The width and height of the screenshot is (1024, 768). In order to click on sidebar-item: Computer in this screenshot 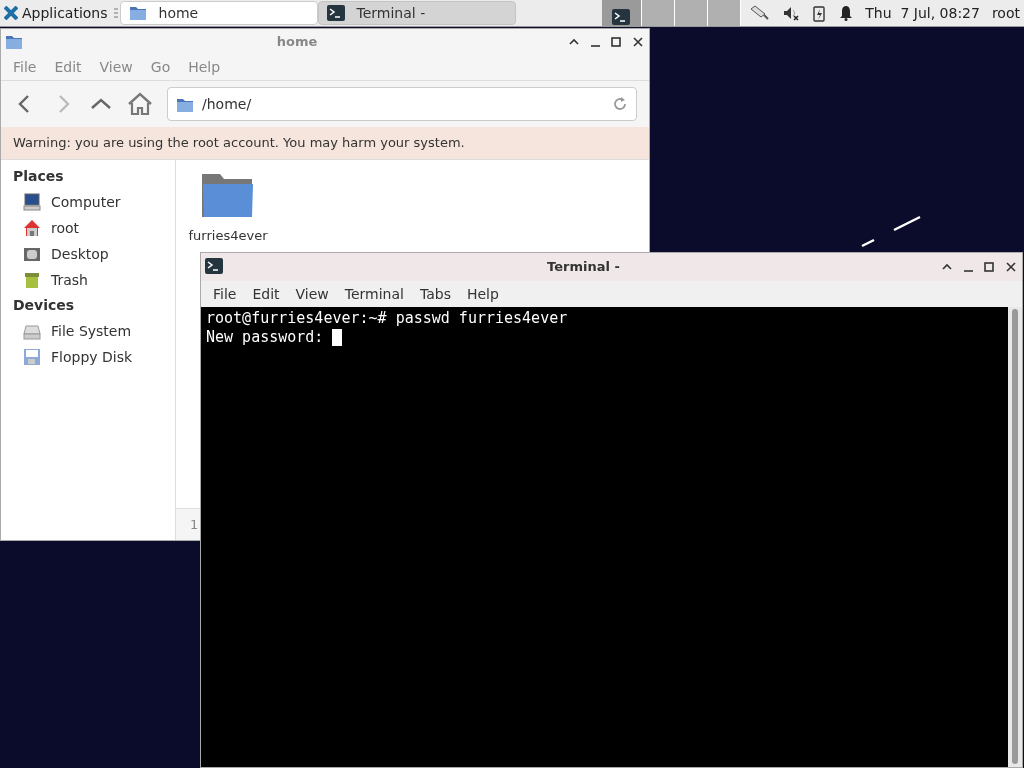, I will do `click(88, 202)`.